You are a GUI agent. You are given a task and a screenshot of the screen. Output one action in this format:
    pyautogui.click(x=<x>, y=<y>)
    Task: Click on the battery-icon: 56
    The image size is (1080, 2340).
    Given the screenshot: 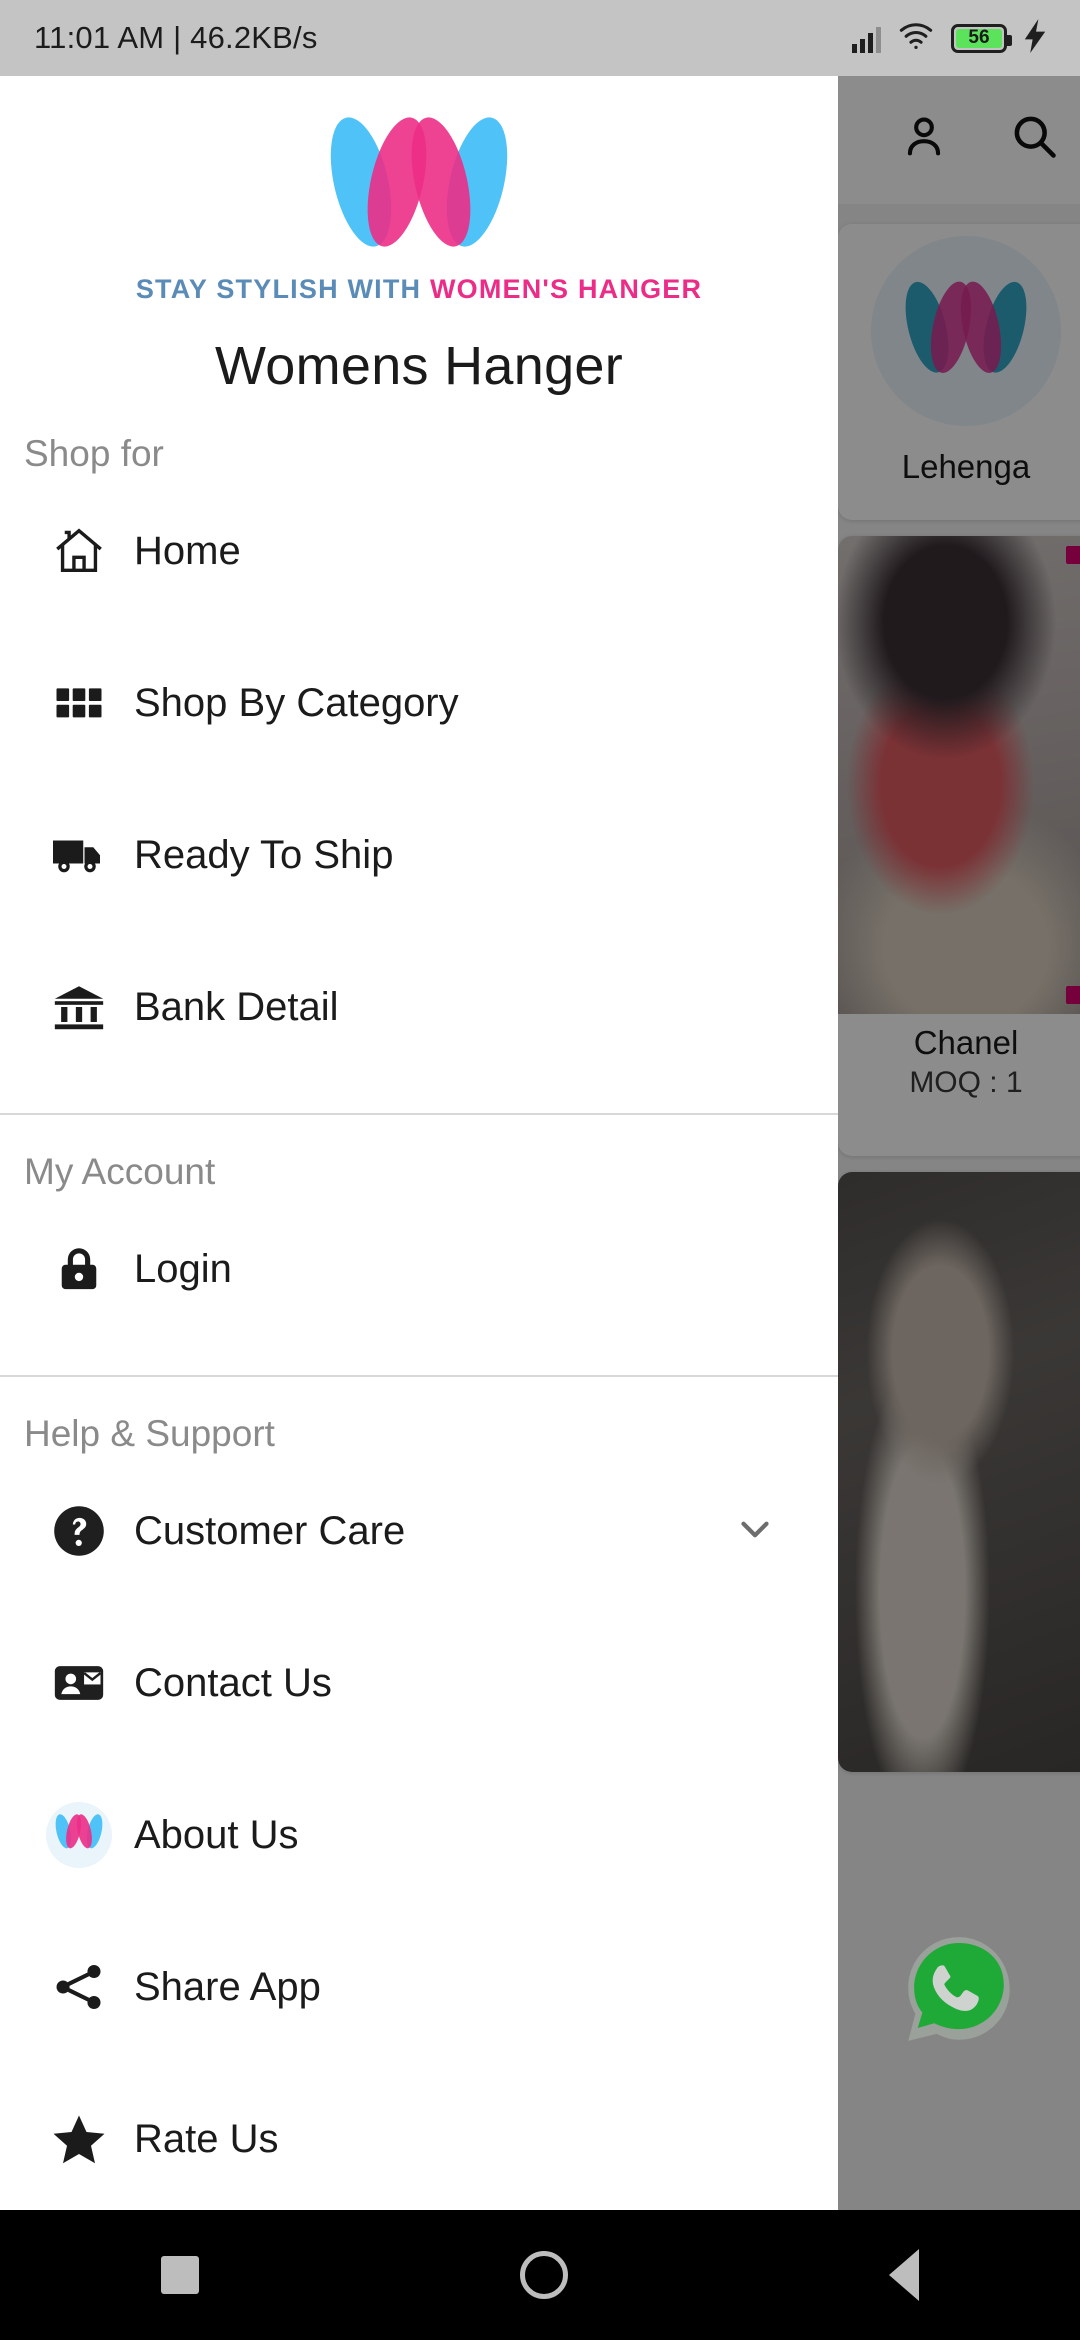 What is the action you would take?
    pyautogui.click(x=981, y=38)
    